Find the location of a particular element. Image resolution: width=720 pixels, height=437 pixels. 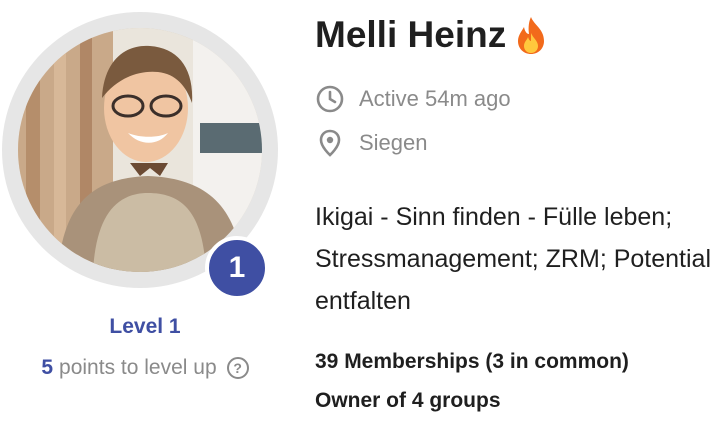

fire-icon is located at coordinates (531, 35).